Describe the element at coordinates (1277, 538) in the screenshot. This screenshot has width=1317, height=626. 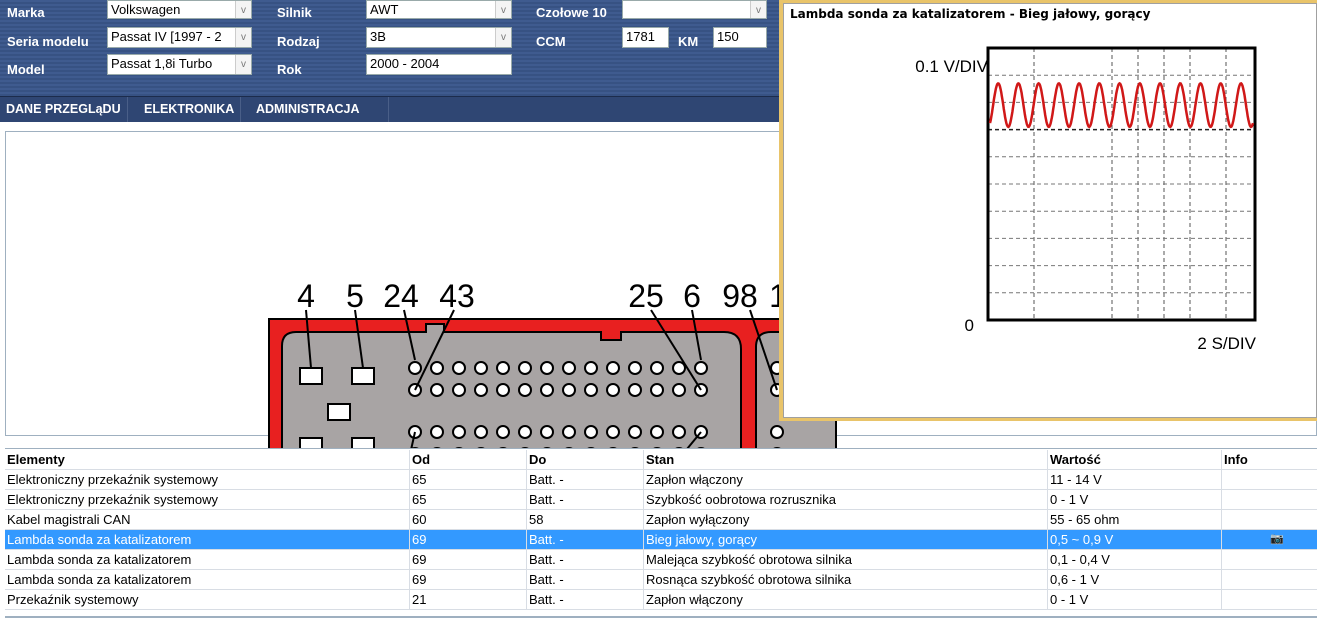
I see `camera-icon: 📷` at that location.